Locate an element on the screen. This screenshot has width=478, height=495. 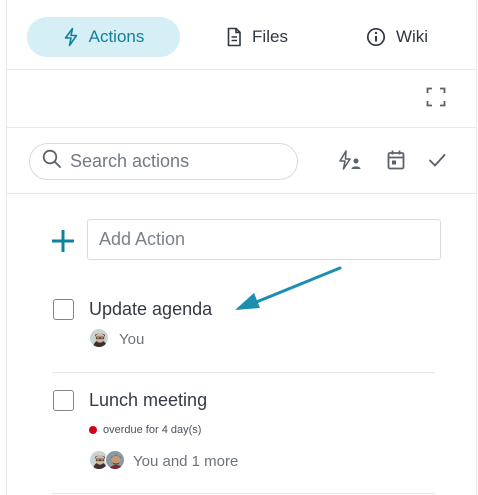
completed-filter-button is located at coordinates (437, 162).